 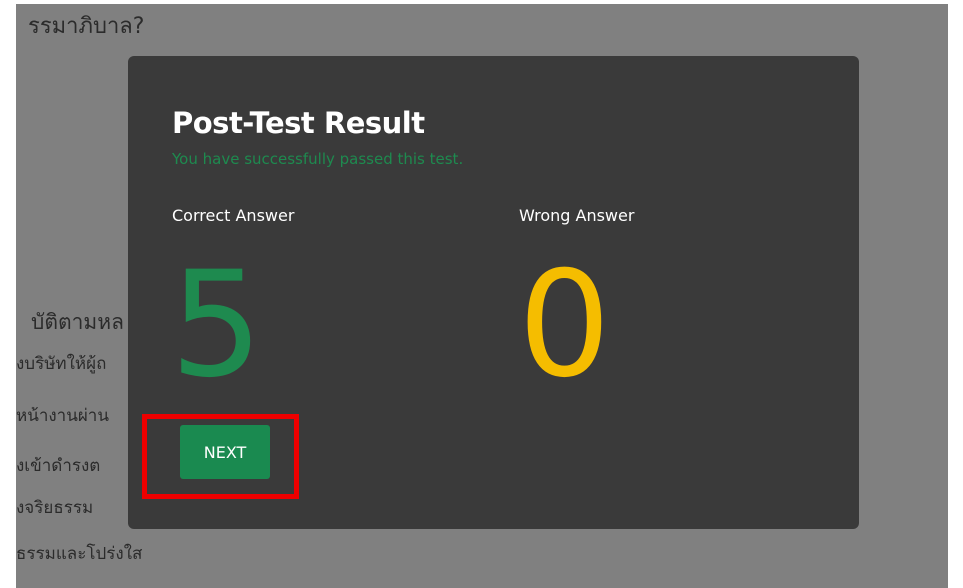 I want to click on pass-message: You have successfully passed this test., so click(x=318, y=159).